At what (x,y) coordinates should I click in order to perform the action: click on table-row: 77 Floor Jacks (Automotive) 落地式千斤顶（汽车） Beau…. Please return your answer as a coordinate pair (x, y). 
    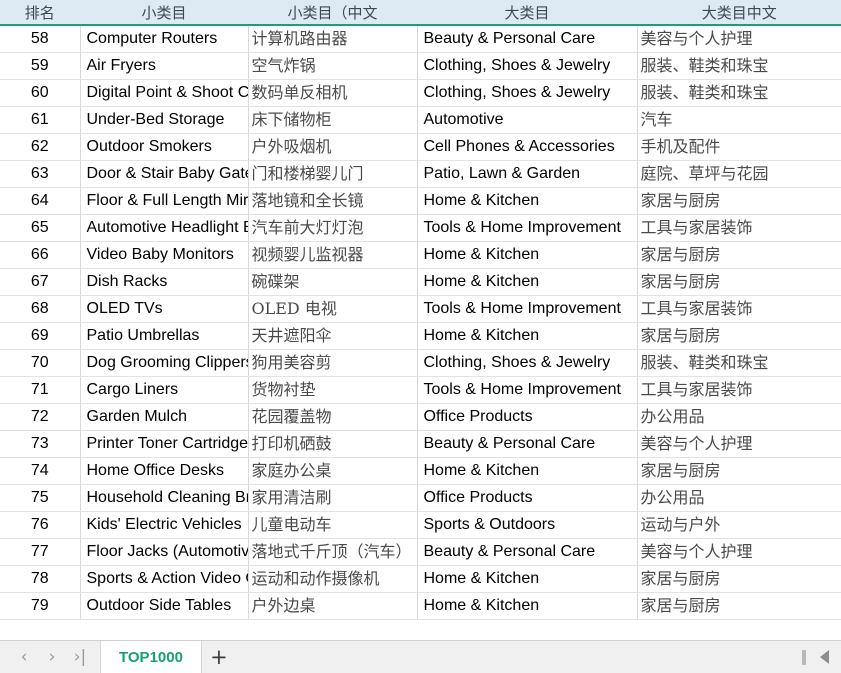
    Looking at the image, I should click on (420, 552).